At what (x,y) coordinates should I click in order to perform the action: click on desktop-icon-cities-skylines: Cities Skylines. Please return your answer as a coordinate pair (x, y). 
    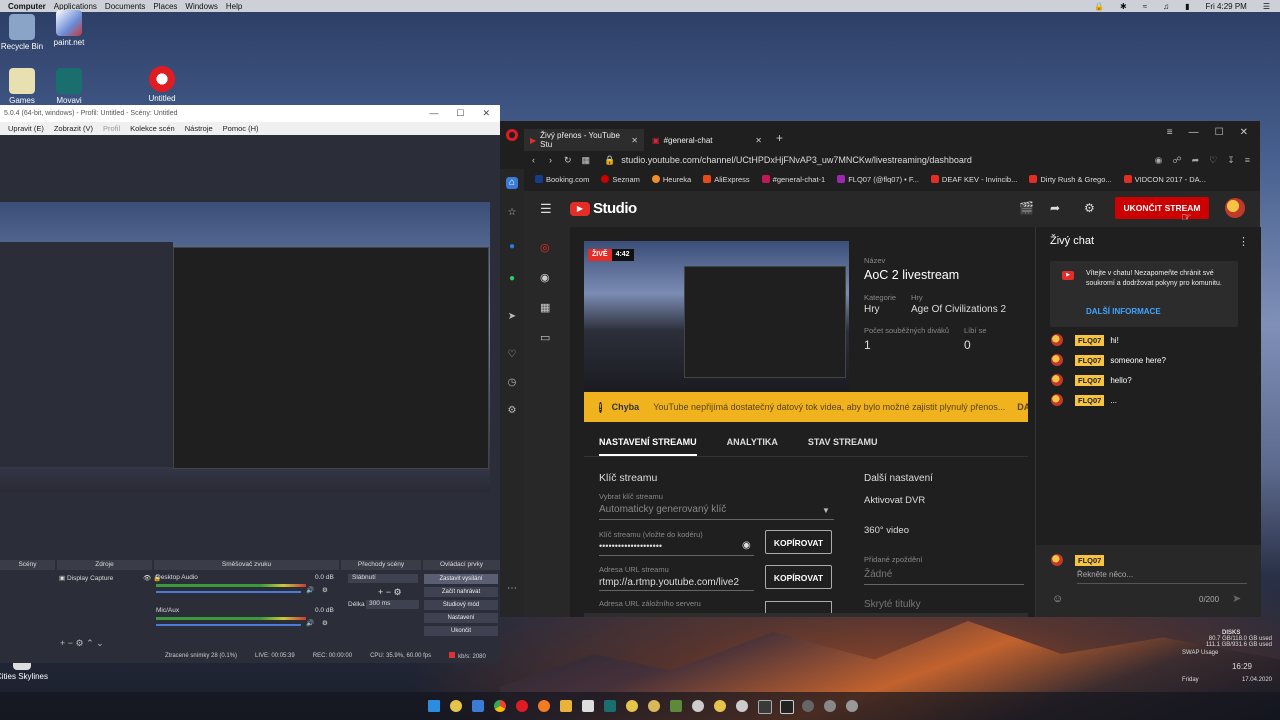
    Looking at the image, I should click on (26, 670).